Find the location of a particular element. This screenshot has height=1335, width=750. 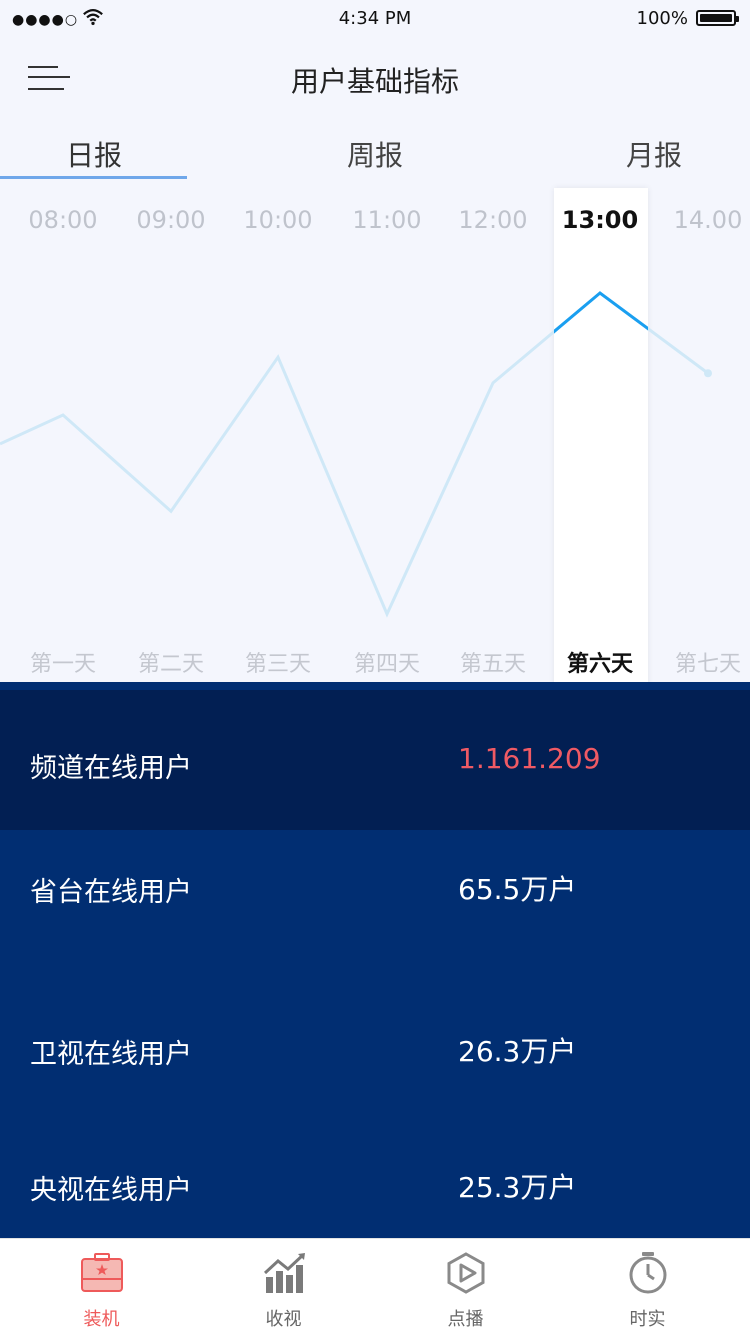

battery-percentage: 100% is located at coordinates (662, 18).